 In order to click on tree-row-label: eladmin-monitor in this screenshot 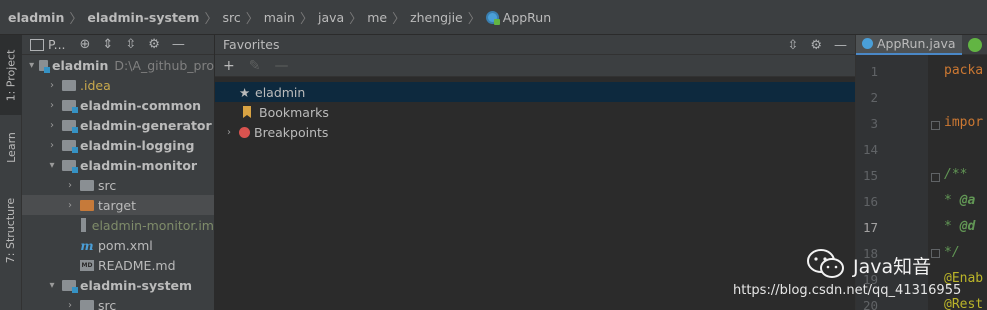, I will do `click(139, 165)`.